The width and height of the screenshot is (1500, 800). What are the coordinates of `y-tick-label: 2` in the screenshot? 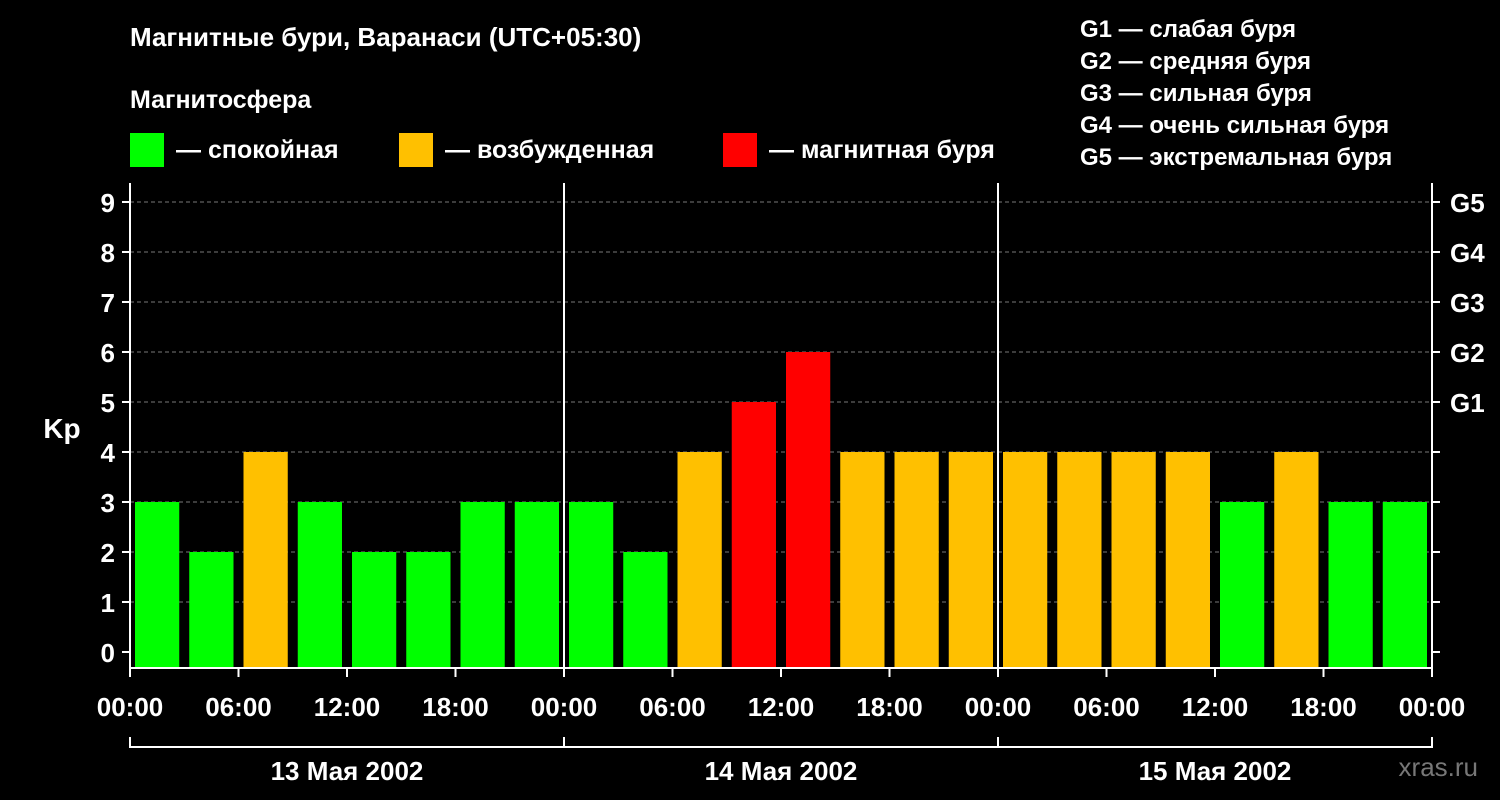 It's located at (108, 553).